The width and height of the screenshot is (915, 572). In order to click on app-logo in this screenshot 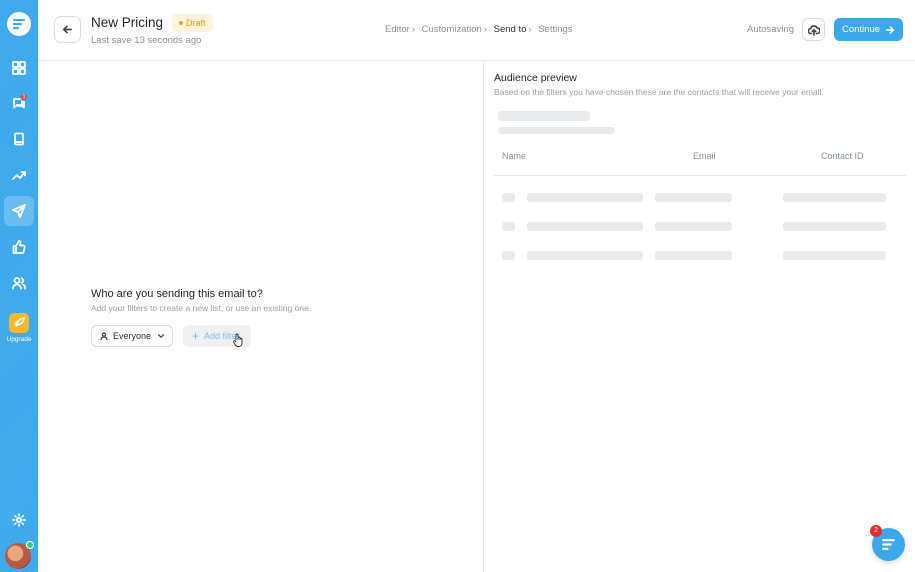, I will do `click(19, 24)`.